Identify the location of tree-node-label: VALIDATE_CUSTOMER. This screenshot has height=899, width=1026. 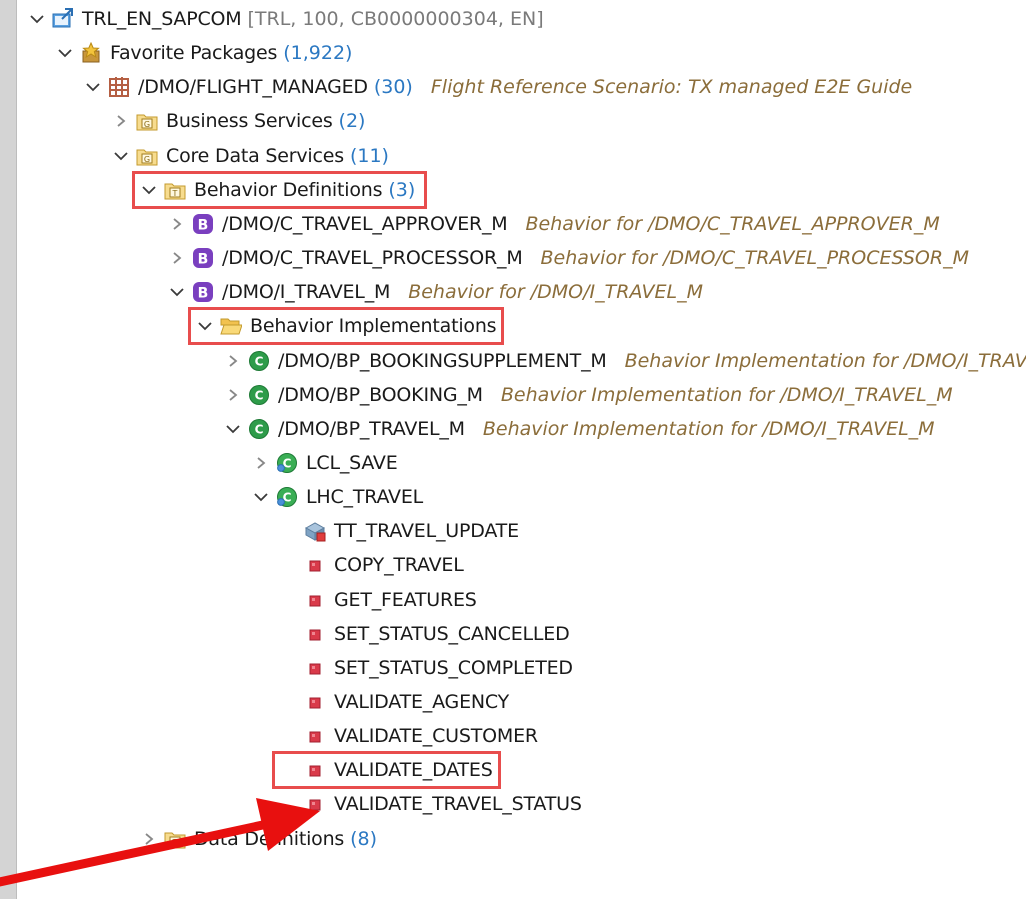
(436, 736).